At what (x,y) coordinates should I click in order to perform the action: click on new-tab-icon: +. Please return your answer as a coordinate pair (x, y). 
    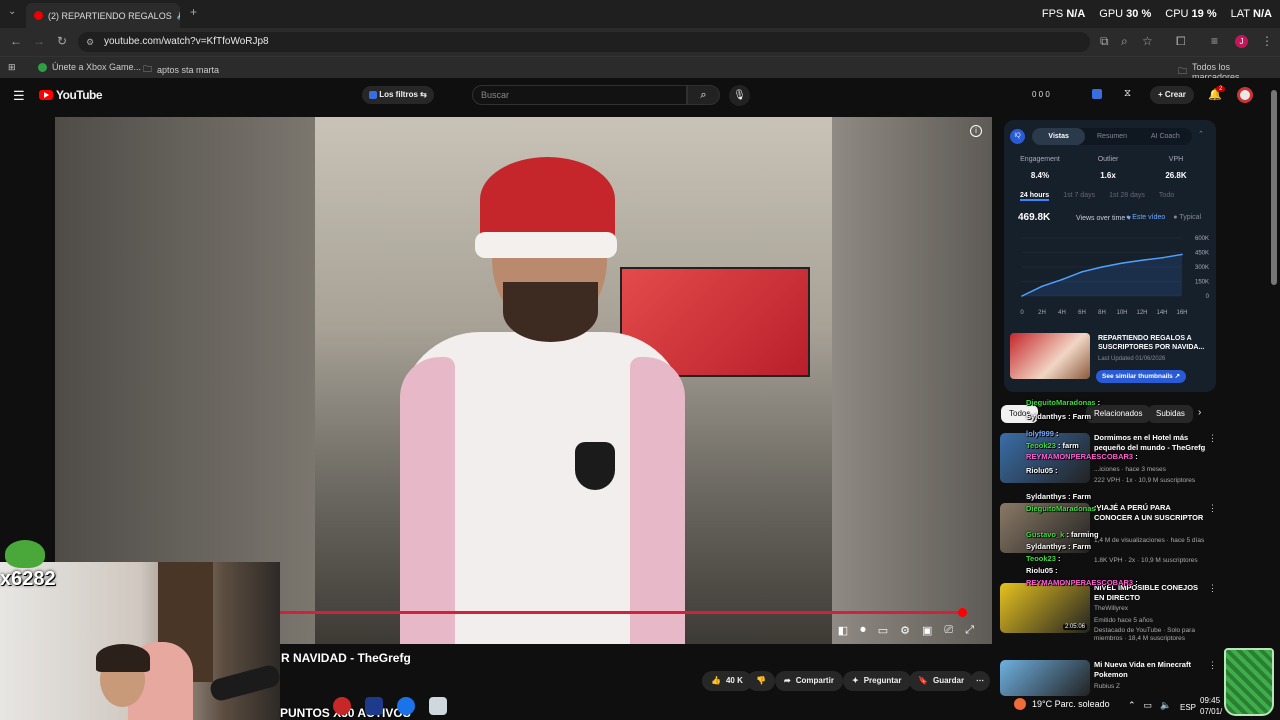
    Looking at the image, I should click on (193, 12).